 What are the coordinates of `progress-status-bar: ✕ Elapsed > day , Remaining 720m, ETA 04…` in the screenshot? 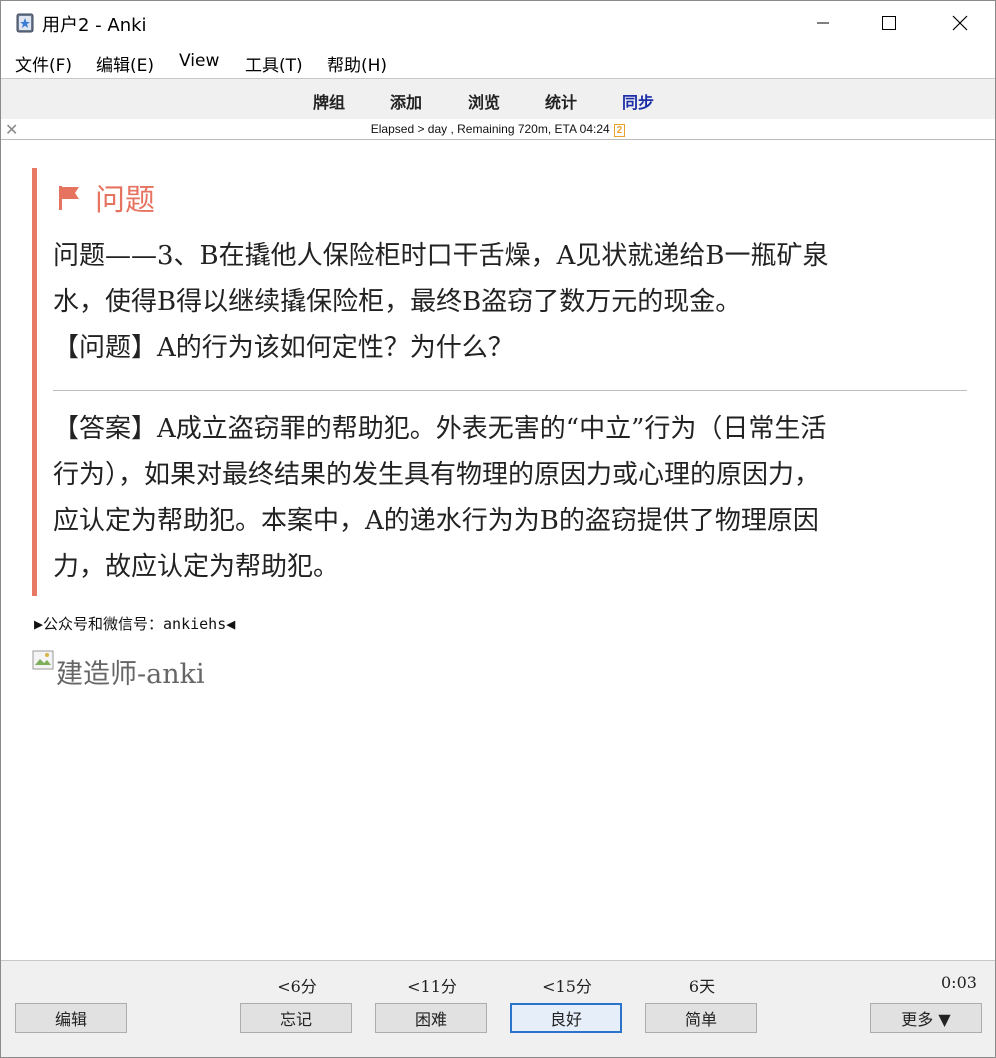 It's located at (498, 129).